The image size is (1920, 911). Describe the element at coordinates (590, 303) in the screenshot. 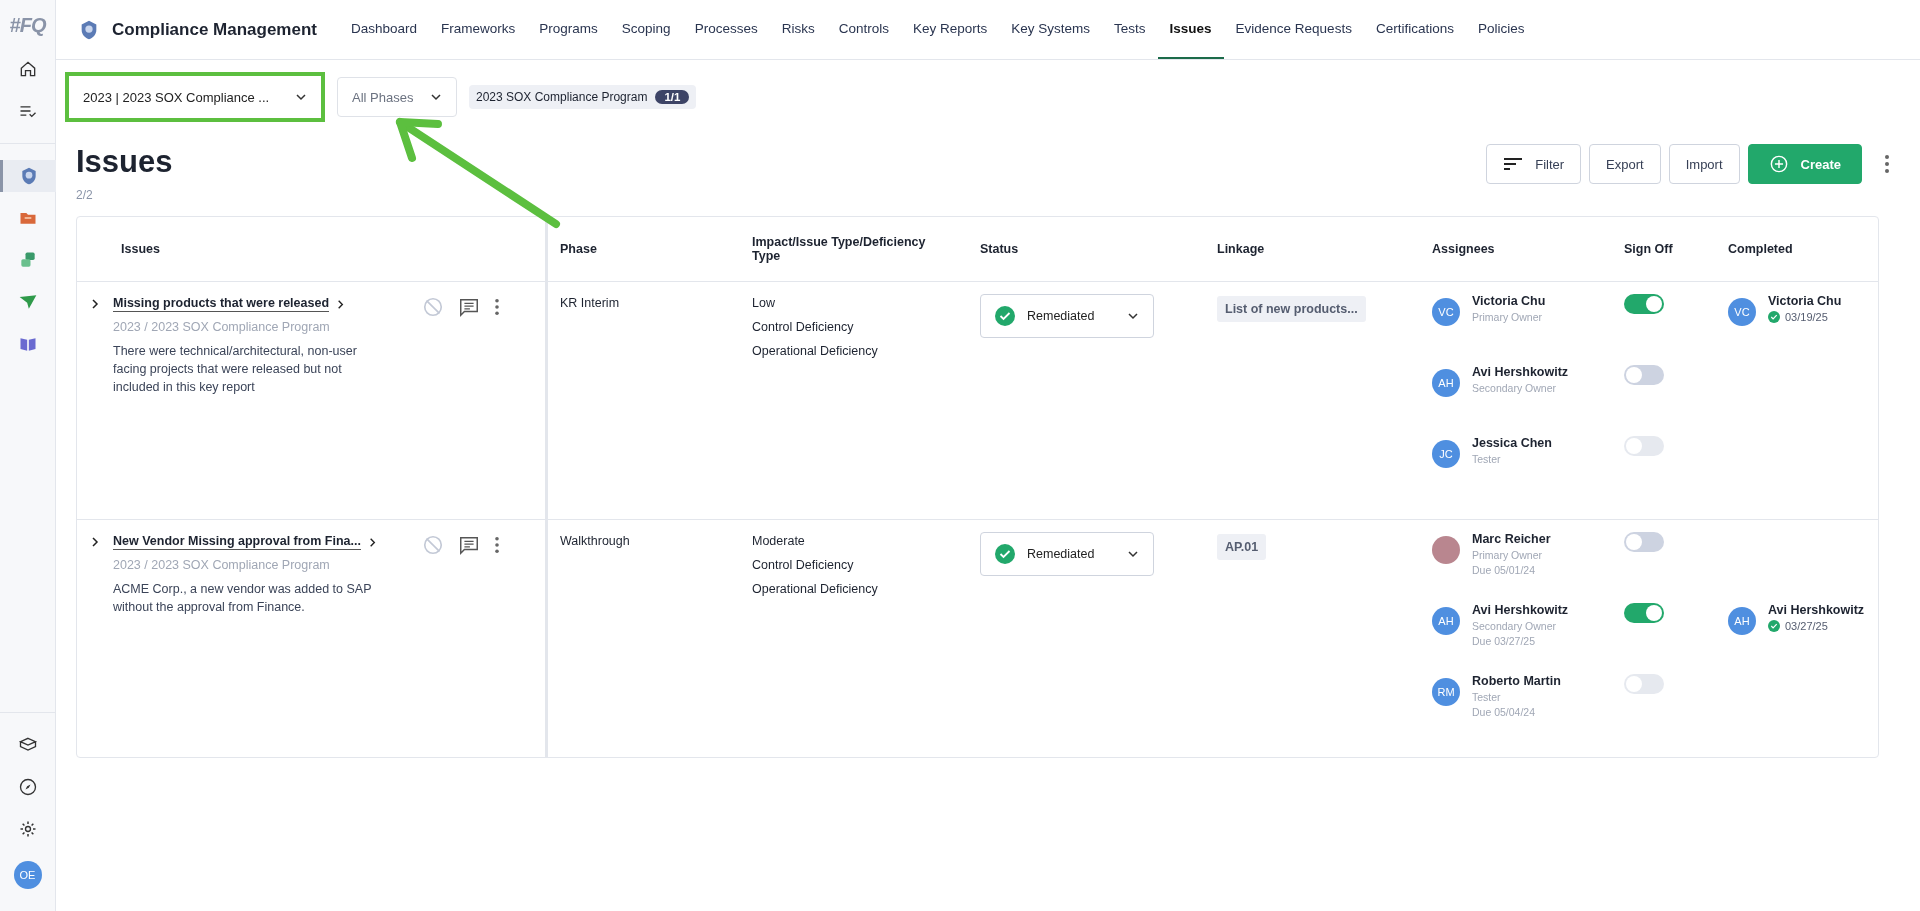

I see `phase-text: KR Interim` at that location.